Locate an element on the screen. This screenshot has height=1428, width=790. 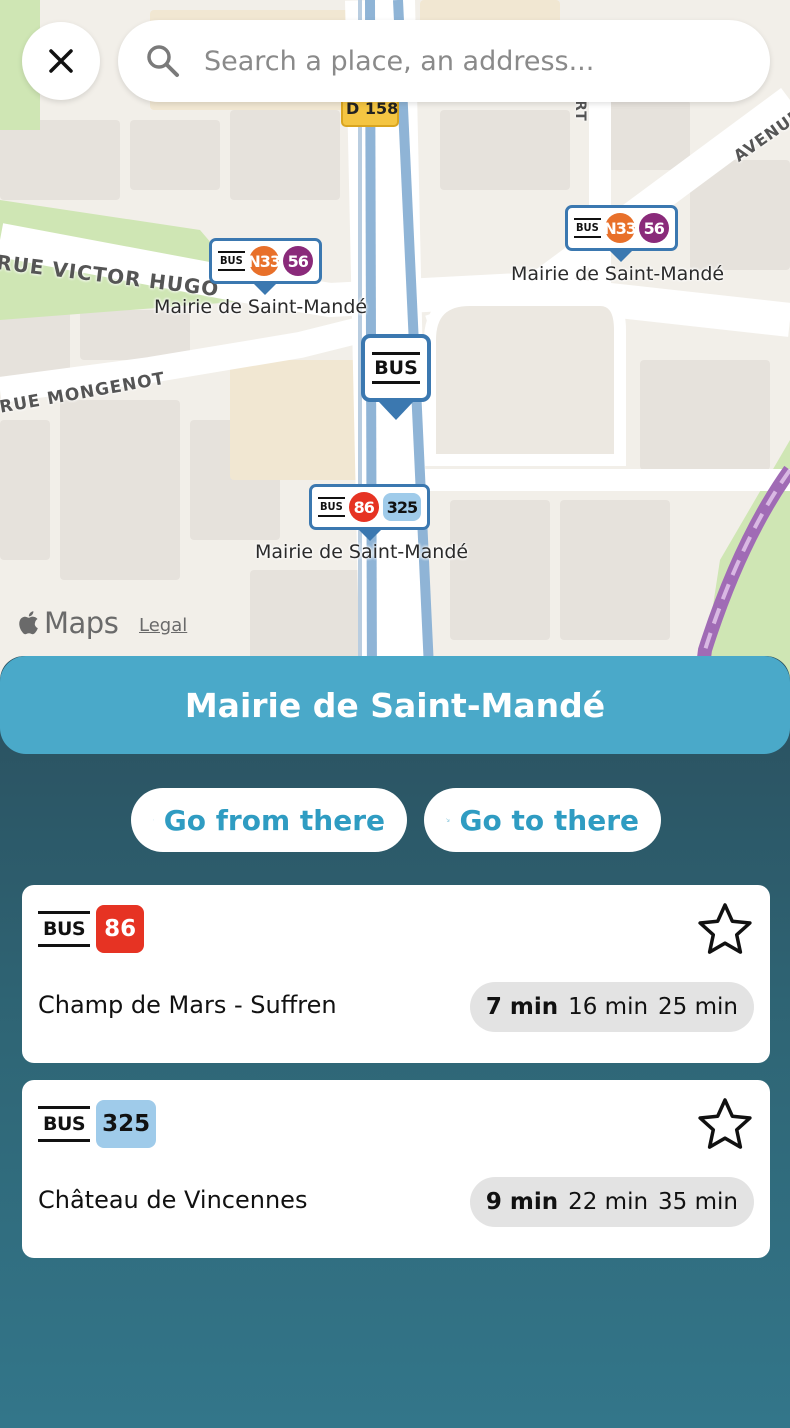
stop-title: Mairie de Saint-Mandé is located at coordinates (395, 705).